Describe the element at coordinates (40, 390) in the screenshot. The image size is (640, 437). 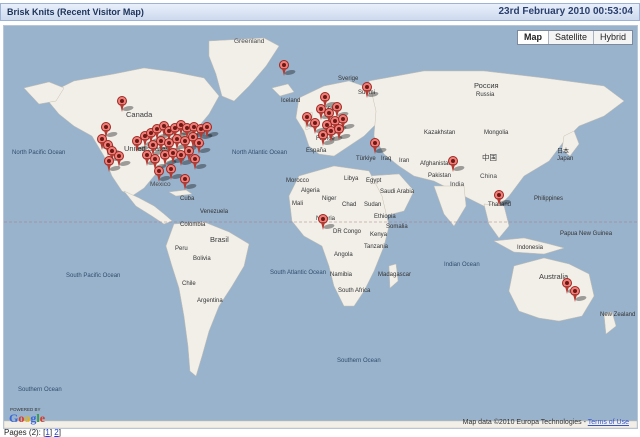
I see `label-southern-ocean: Southern Ocean` at that location.